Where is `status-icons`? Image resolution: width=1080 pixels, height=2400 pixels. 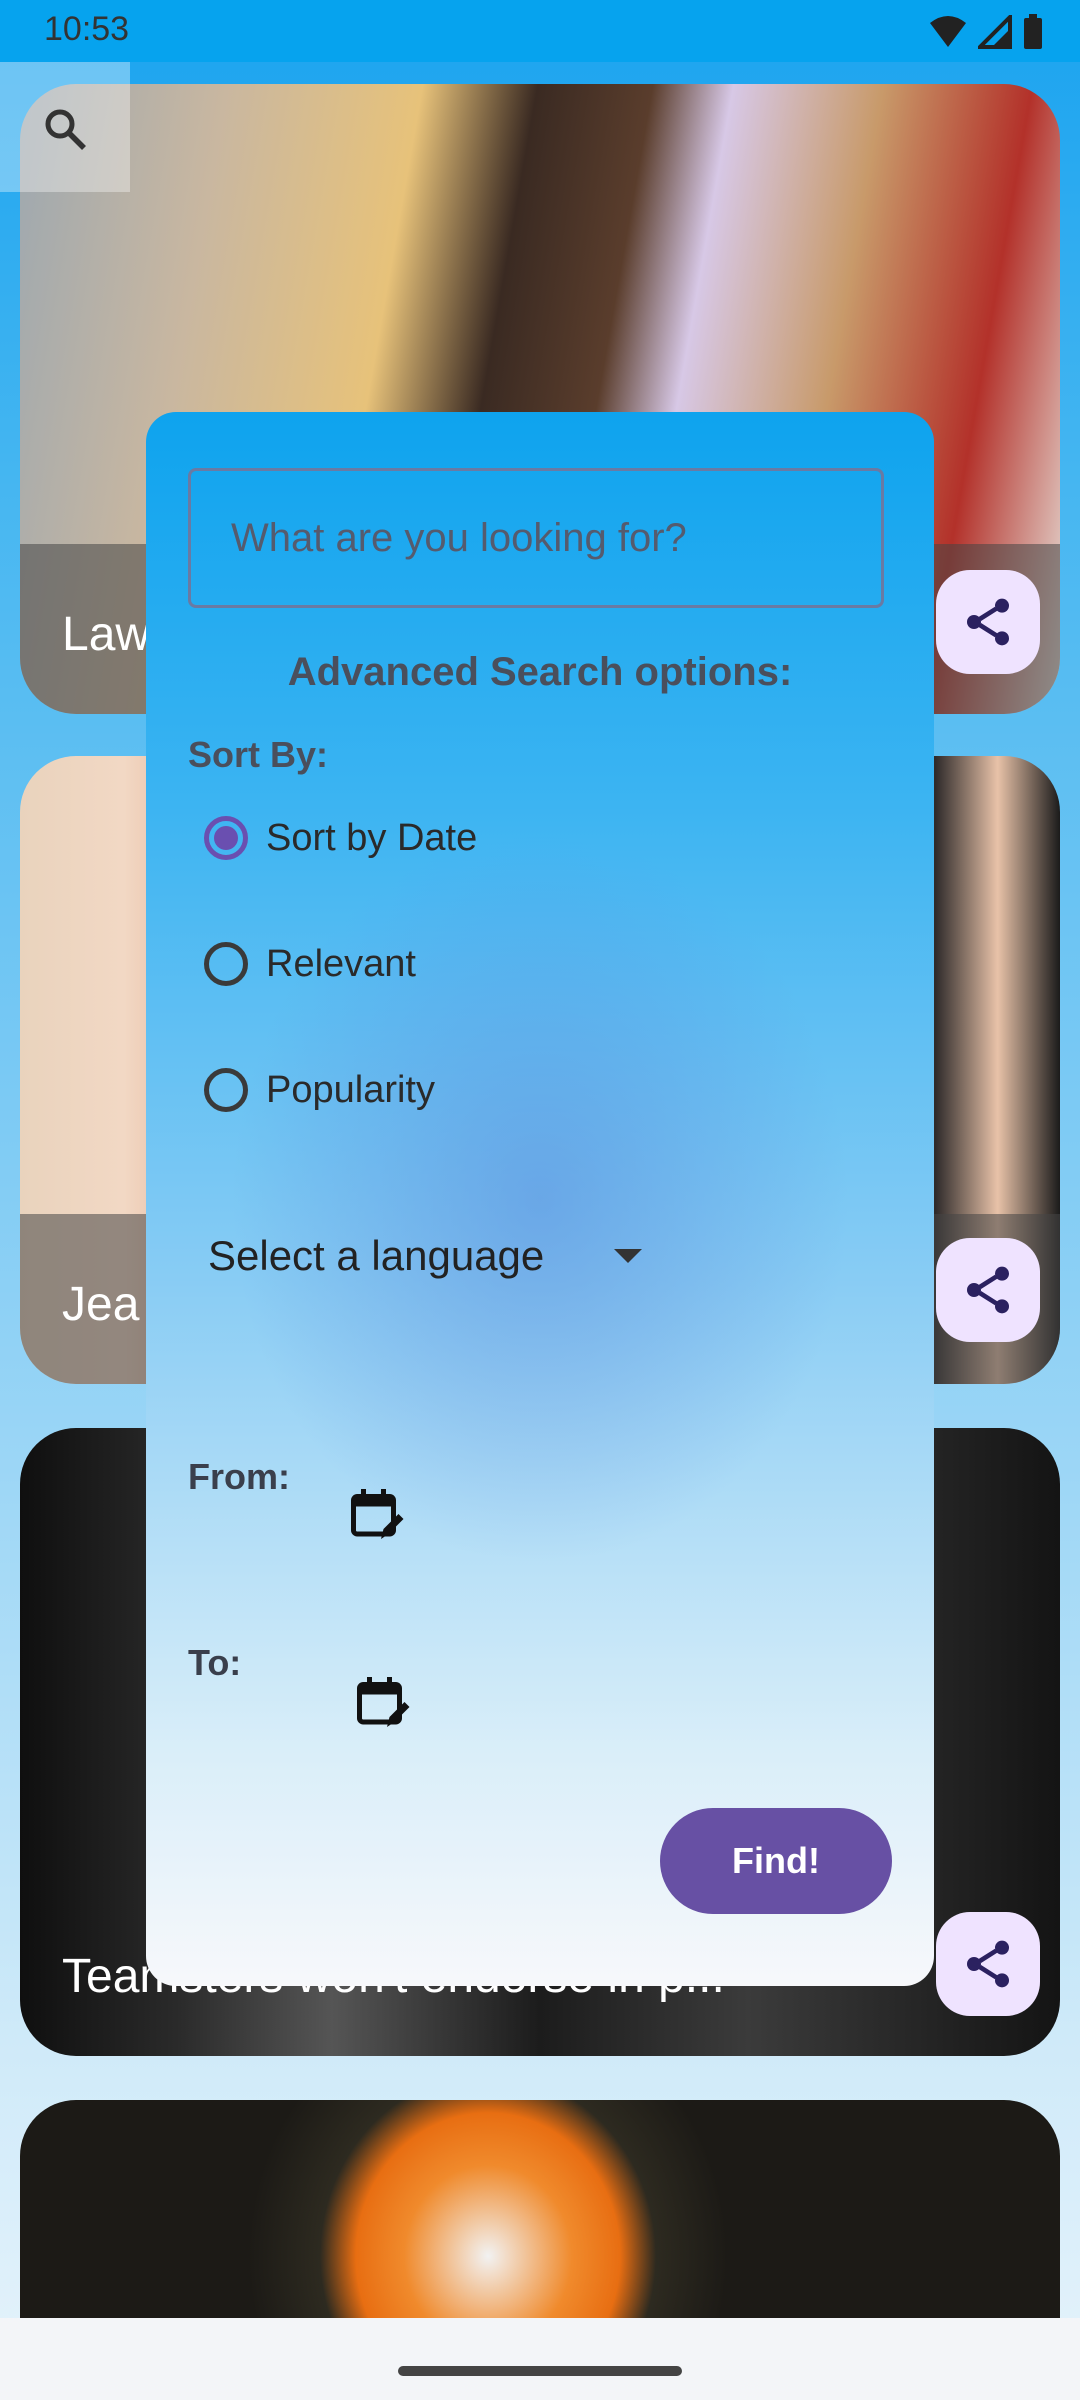 status-icons is located at coordinates (986, 32).